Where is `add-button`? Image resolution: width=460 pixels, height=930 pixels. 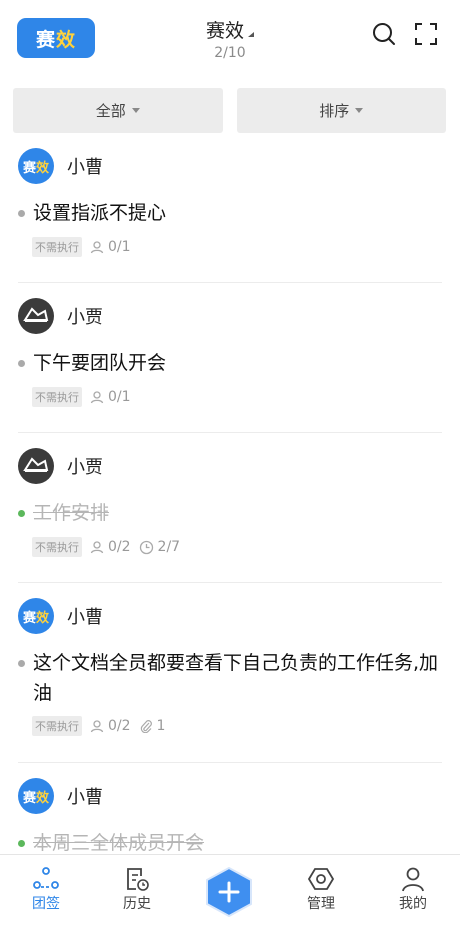 add-button is located at coordinates (229, 892).